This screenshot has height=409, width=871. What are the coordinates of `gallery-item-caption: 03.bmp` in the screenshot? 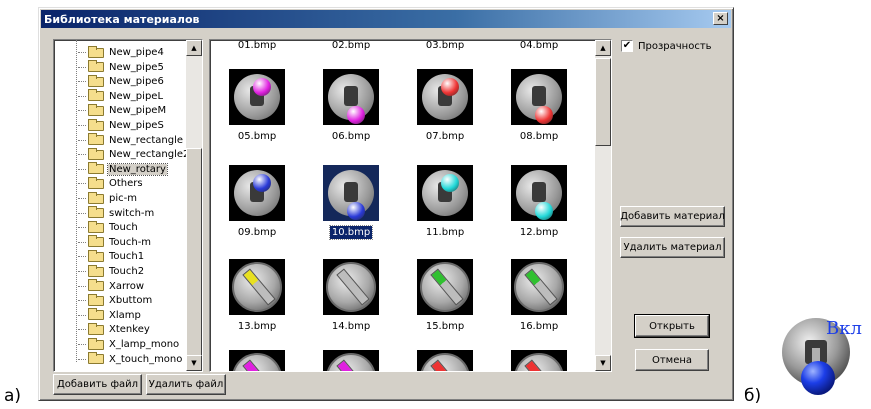 It's located at (445, 45).